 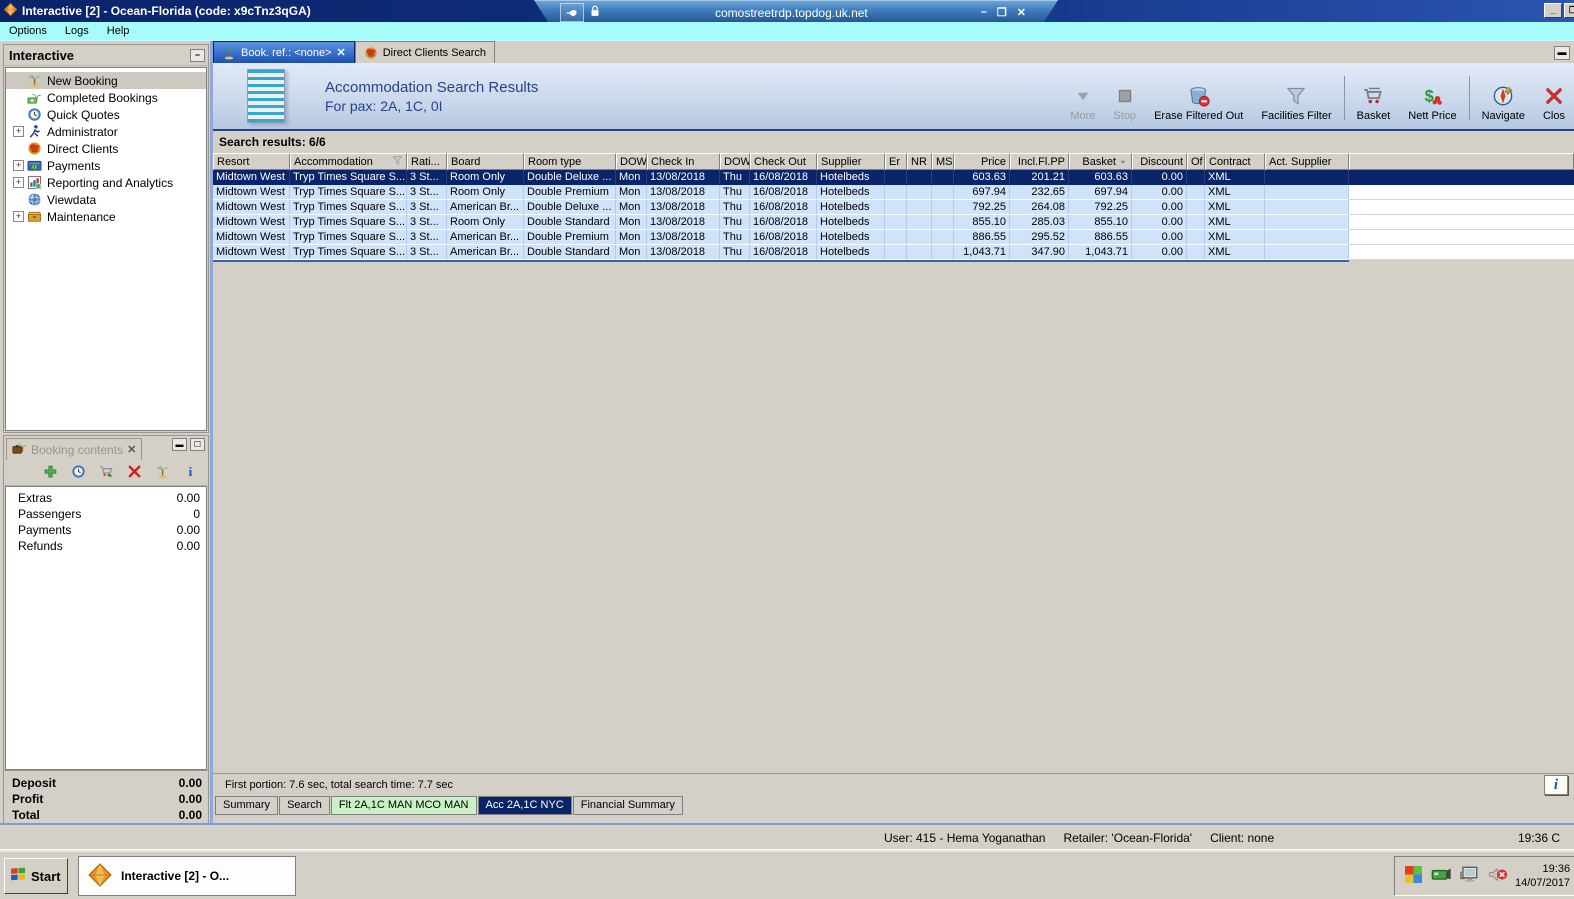 I want to click on rdp-minimize-button: –, so click(x=984, y=12).